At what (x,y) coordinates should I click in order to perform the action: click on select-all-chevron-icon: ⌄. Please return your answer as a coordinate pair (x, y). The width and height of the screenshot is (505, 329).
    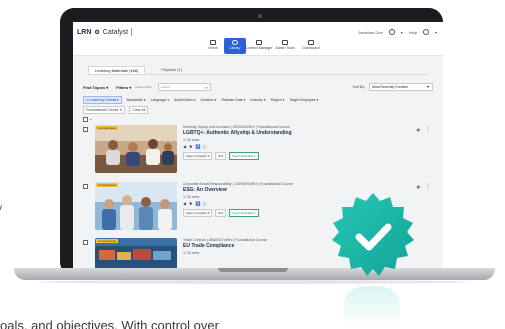
    Looking at the image, I should click on (90, 118).